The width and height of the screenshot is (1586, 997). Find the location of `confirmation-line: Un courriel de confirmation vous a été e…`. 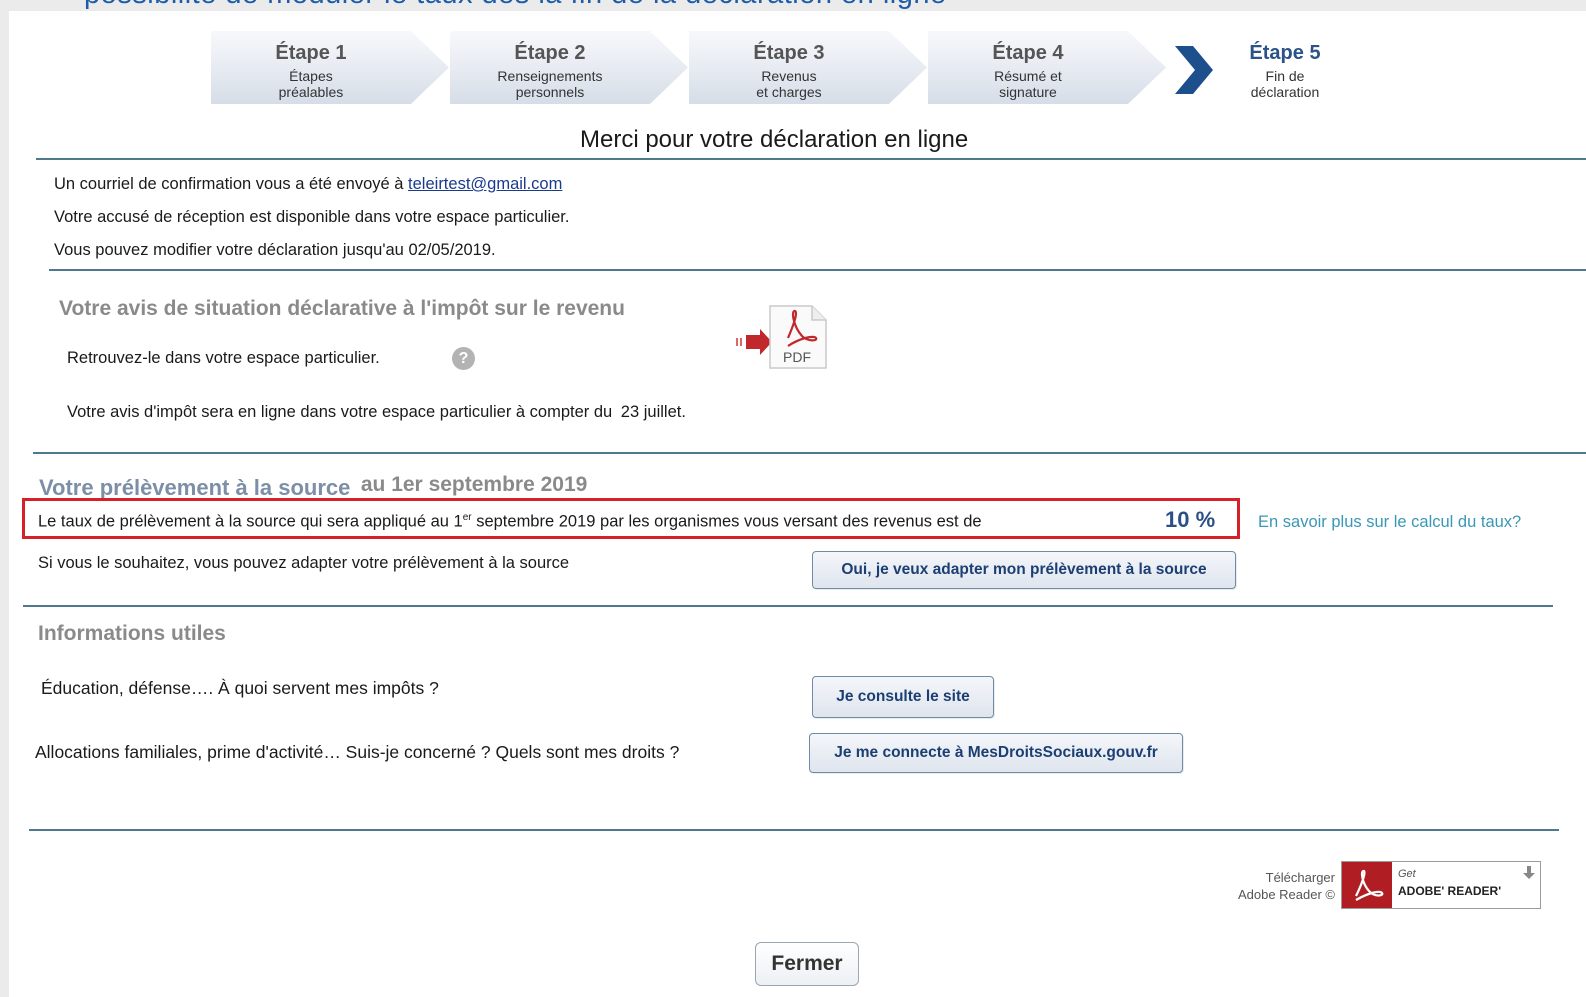

confirmation-line: Un courriel de confirmation vous a été e… is located at coordinates (308, 184).